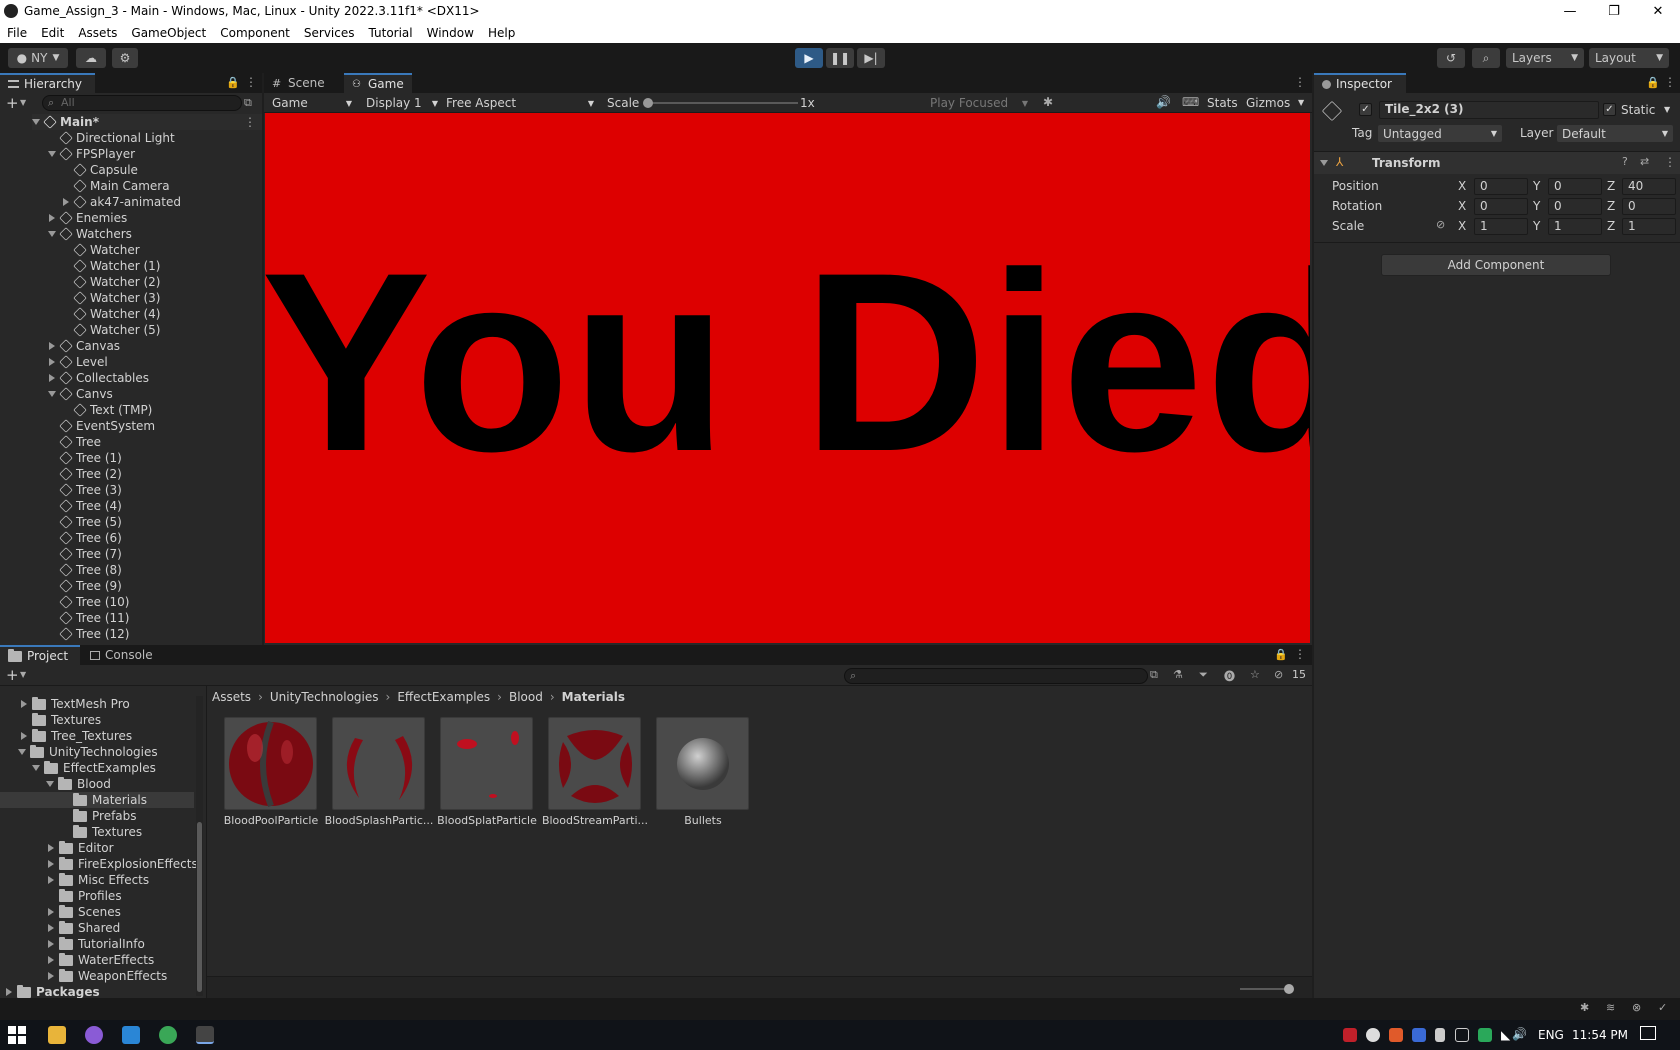 Image resolution: width=1680 pixels, height=1050 pixels. What do you see at coordinates (1440, 224) in the screenshot?
I see `constrain-proportions-icon: ⊘` at bounding box center [1440, 224].